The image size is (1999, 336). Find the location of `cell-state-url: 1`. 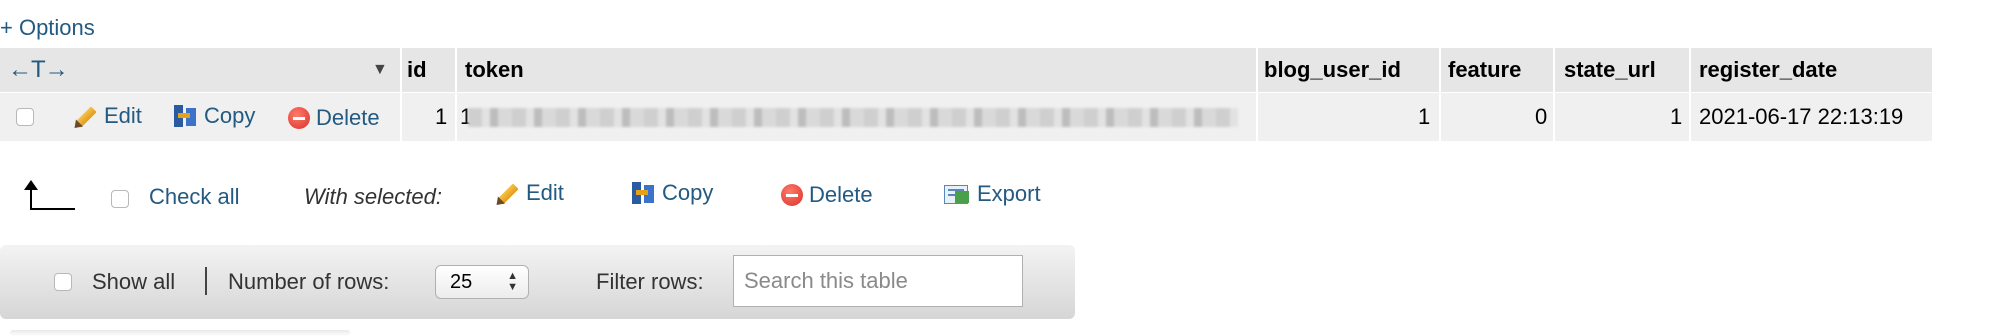

cell-state-url: 1 is located at coordinates (1676, 116).